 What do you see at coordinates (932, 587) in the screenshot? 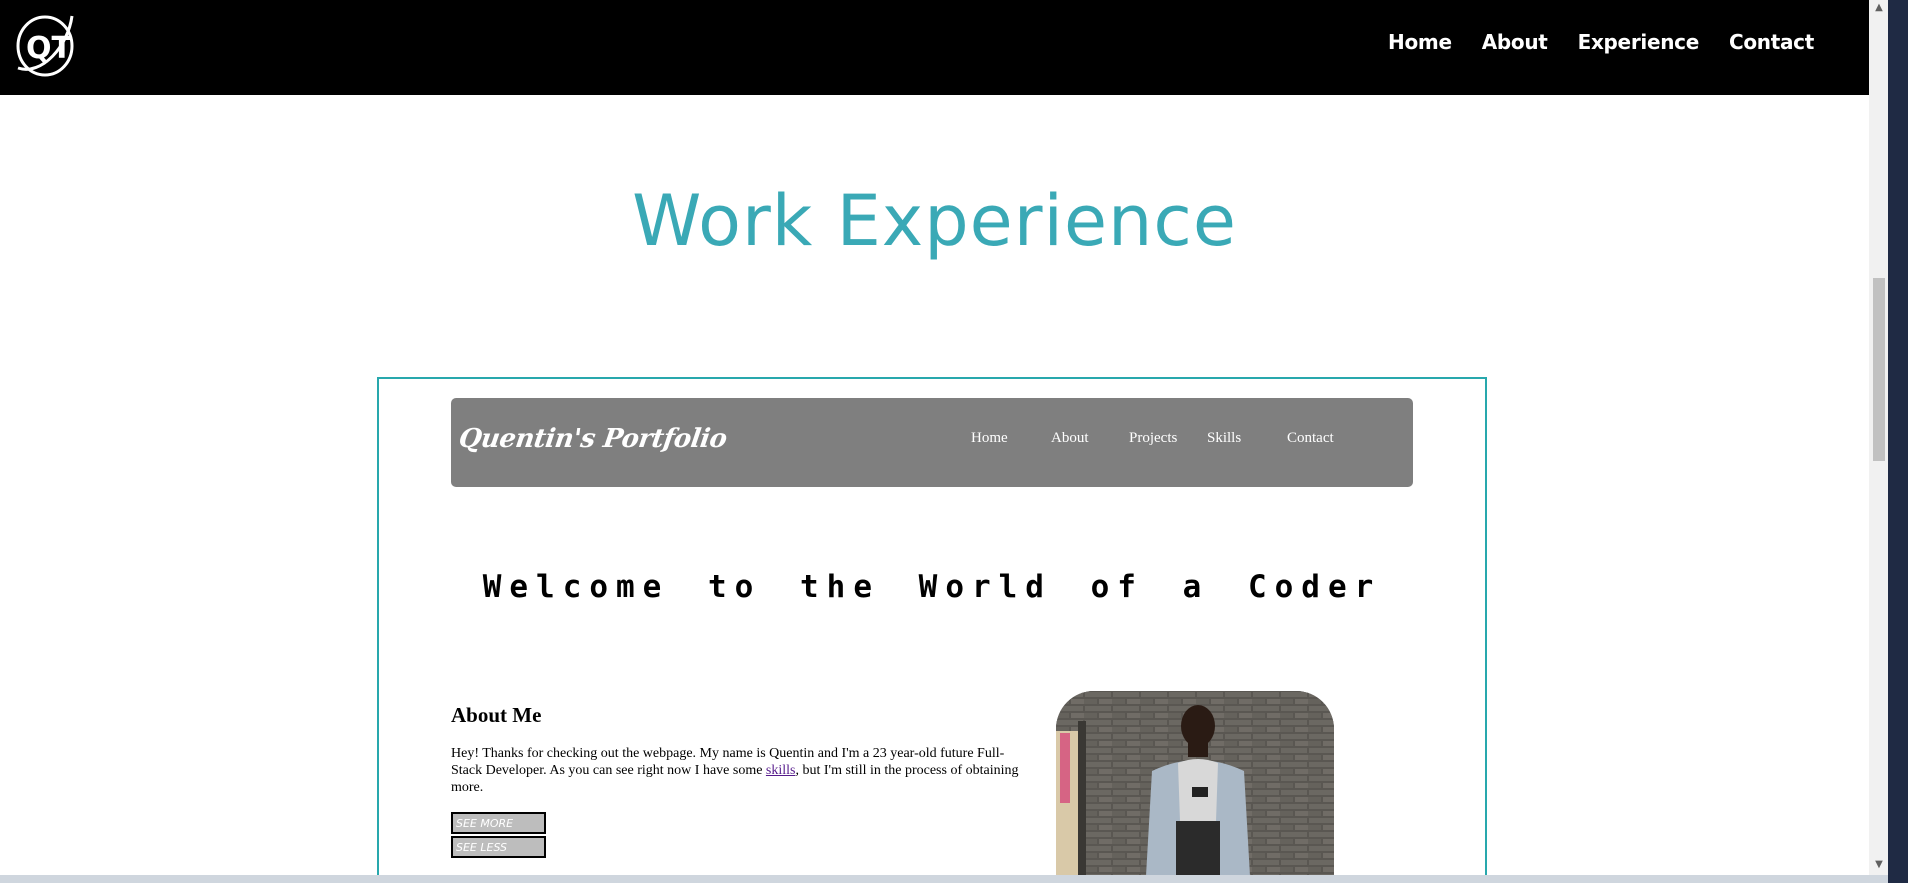
I see `welcome-heading: Welcome to the World of a Coder` at bounding box center [932, 587].